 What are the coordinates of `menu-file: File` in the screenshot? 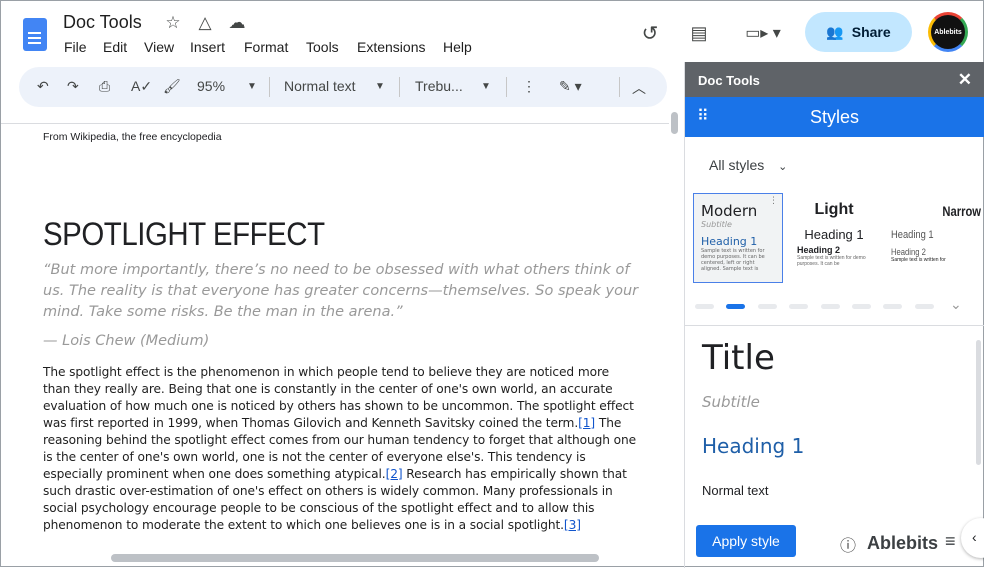 It's located at (75, 47).